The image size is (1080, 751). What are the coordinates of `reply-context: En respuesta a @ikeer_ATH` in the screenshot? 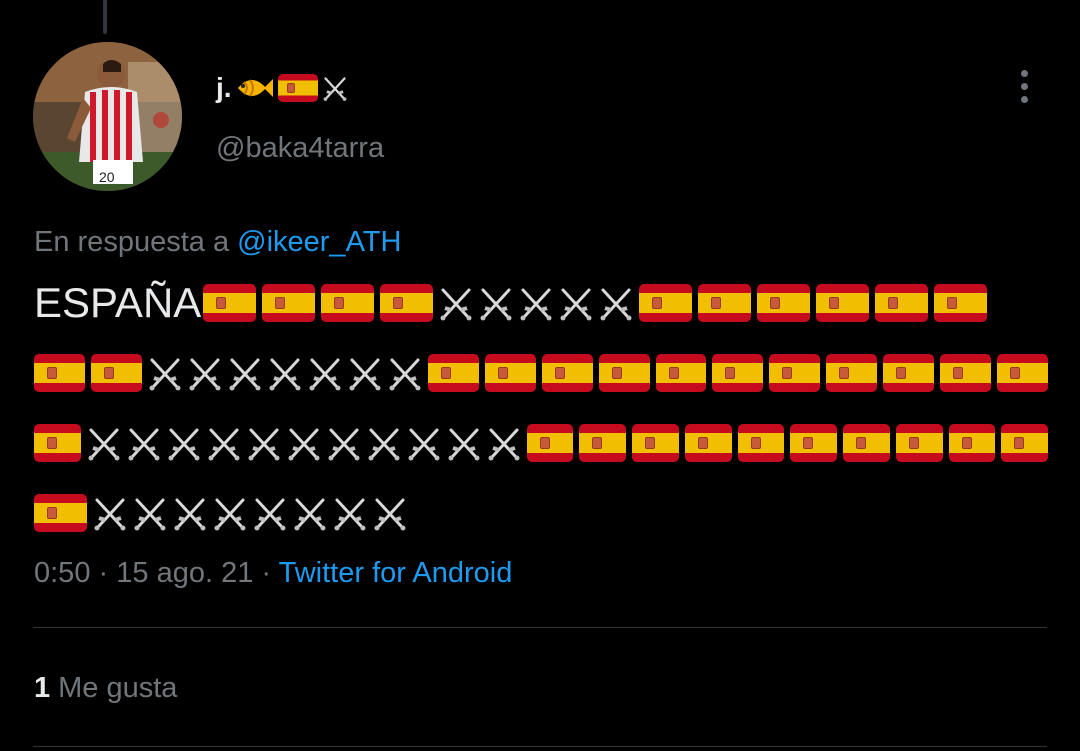 It's located at (217, 242).